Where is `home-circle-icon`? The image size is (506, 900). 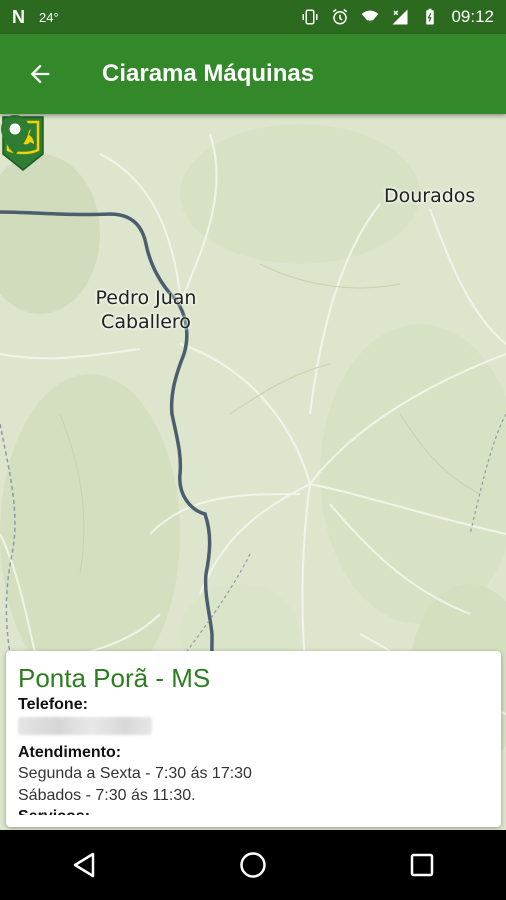
home-circle-icon is located at coordinates (253, 865).